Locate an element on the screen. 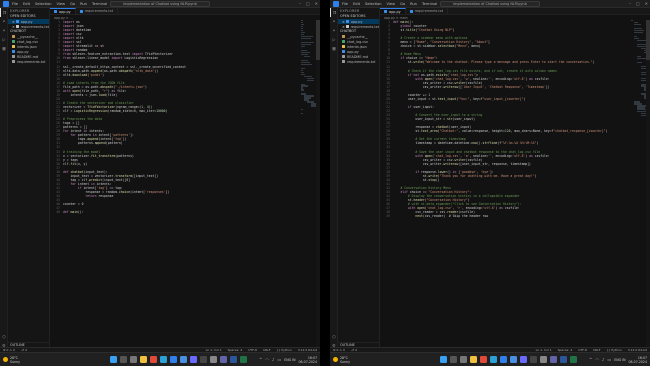  scrollbar-thumb is located at coordinates (648, 40).